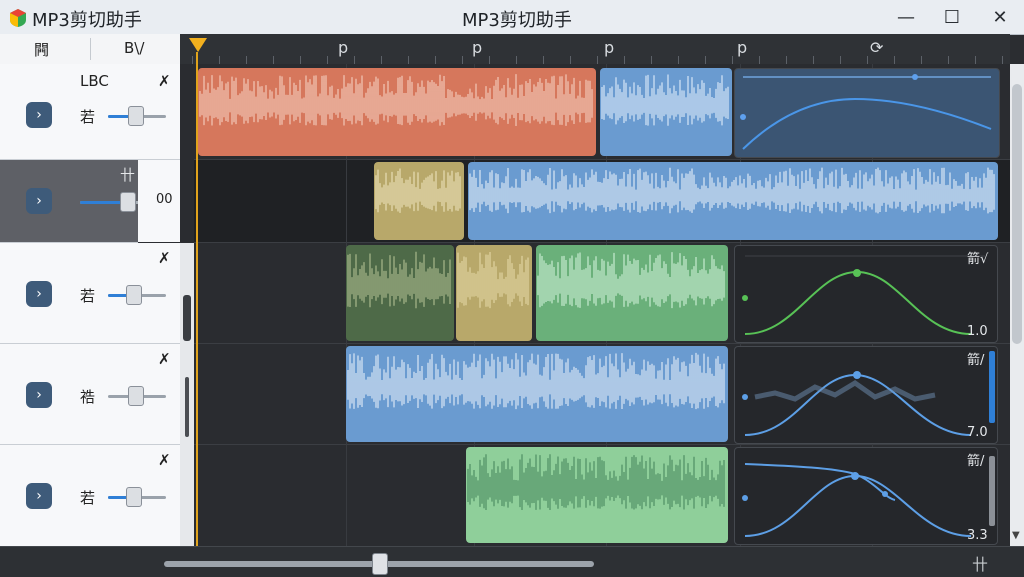 Image resolution: width=1024 pixels, height=577 pixels. What do you see at coordinates (197, 299) in the screenshot?
I see `playhead-line` at bounding box center [197, 299].